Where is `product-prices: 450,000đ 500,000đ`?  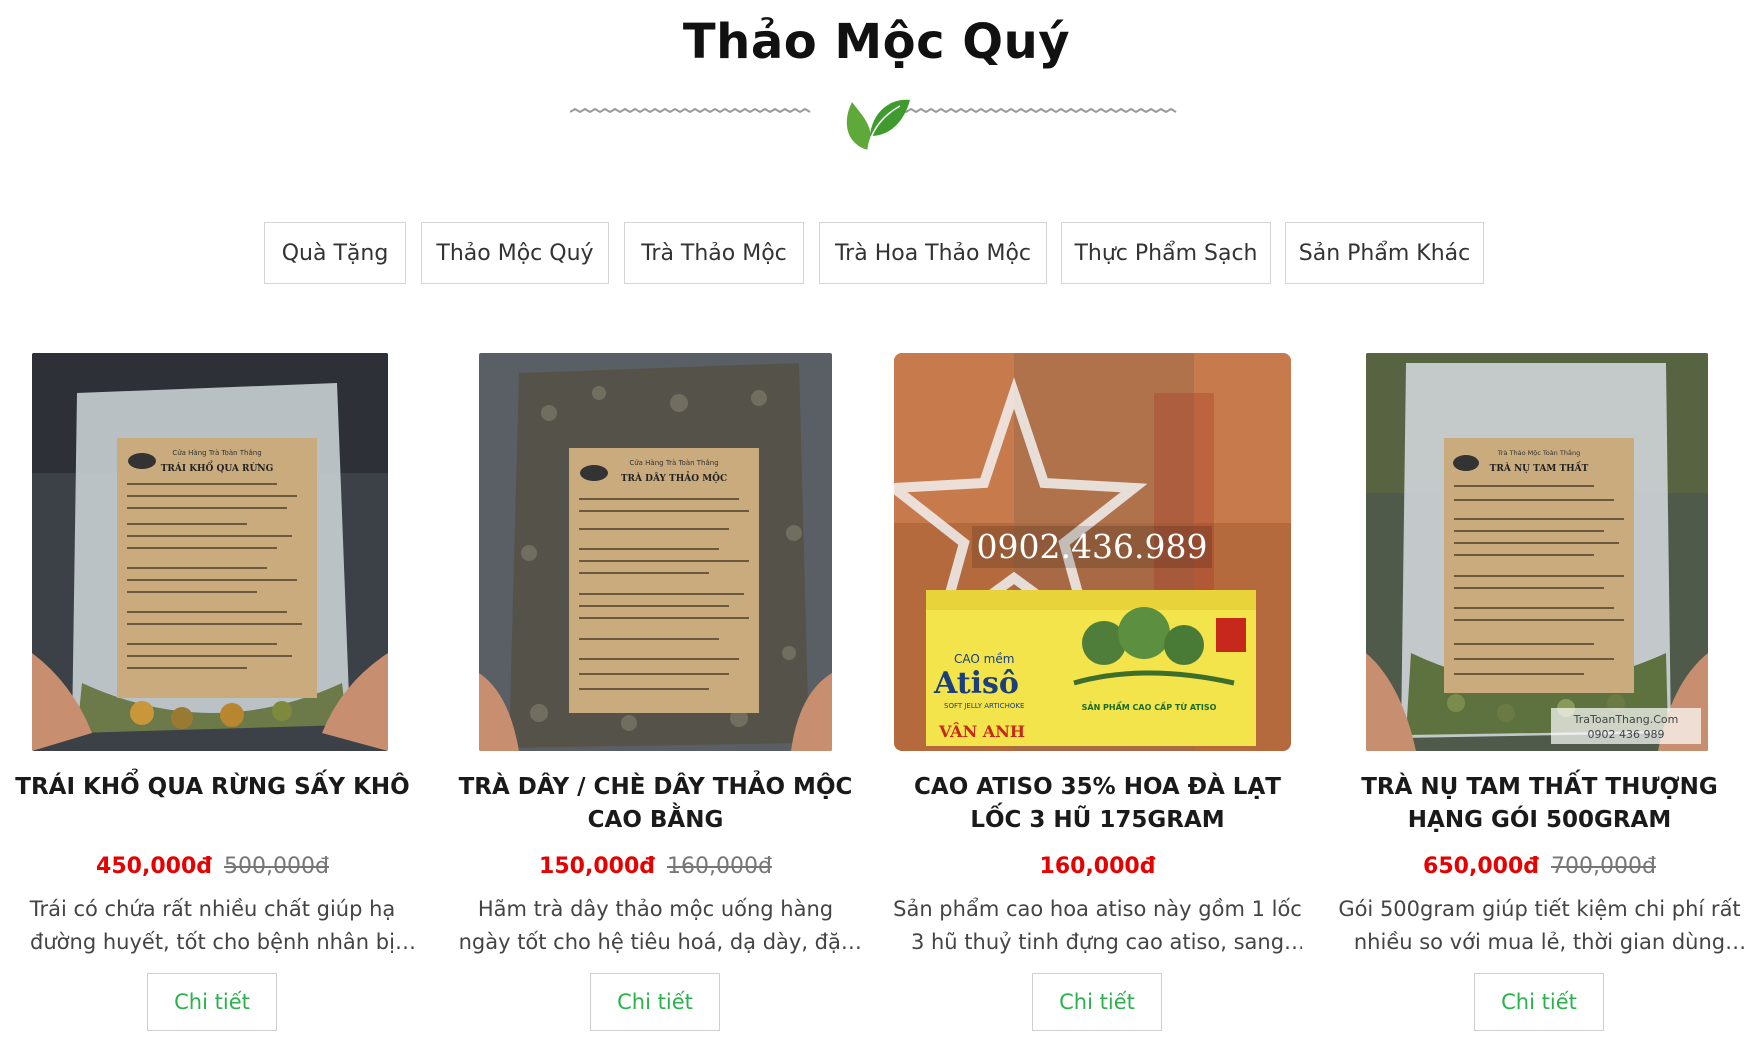
product-prices: 450,000đ 500,000đ is located at coordinates (212, 866).